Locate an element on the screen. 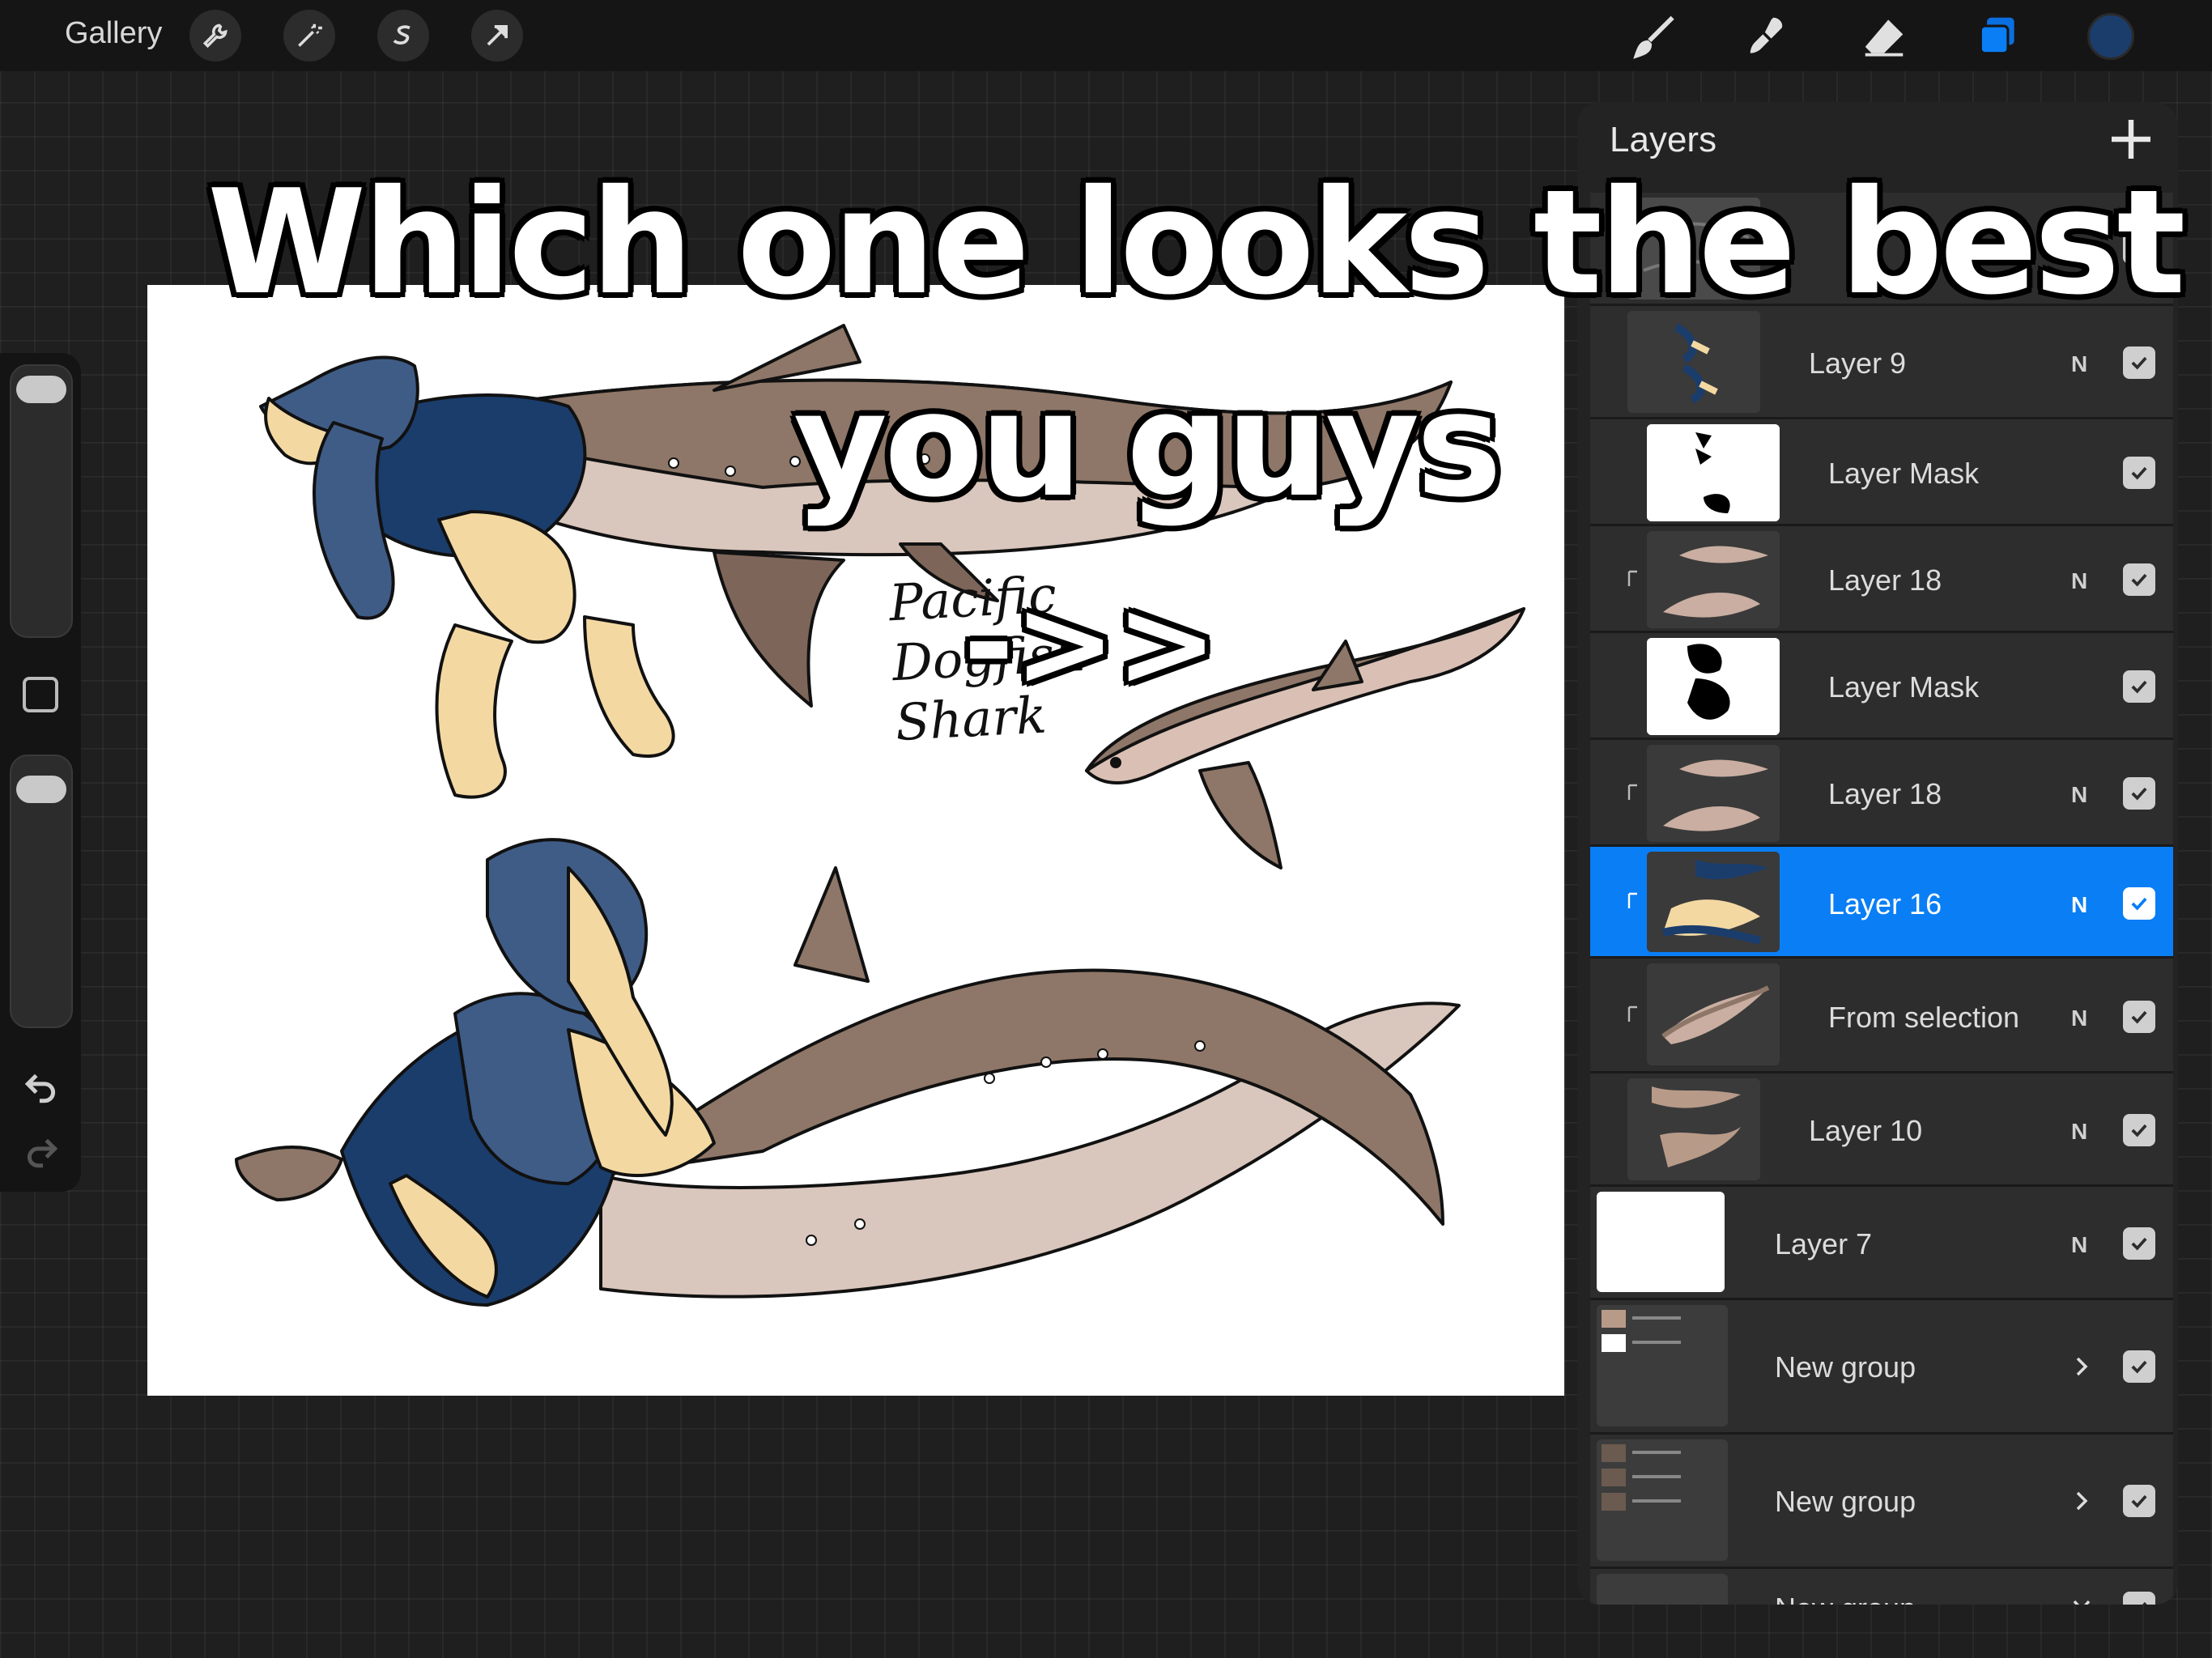 This screenshot has width=2212, height=1658. left-sidebar is located at coordinates (41, 772).